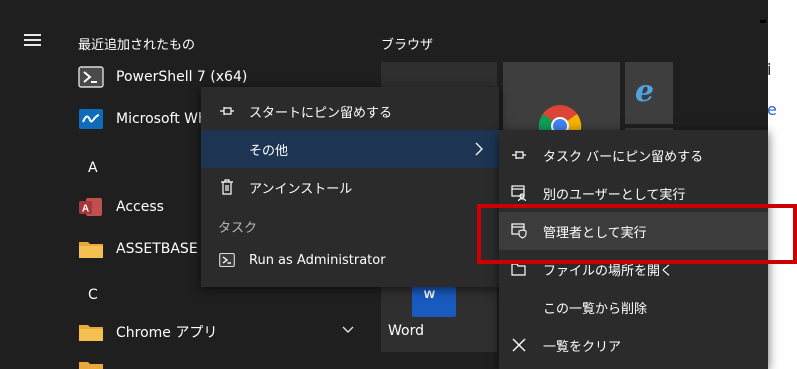 This screenshot has height=369, width=797. What do you see at coordinates (782, 184) in the screenshot?
I see `background-window` at bounding box center [782, 184].